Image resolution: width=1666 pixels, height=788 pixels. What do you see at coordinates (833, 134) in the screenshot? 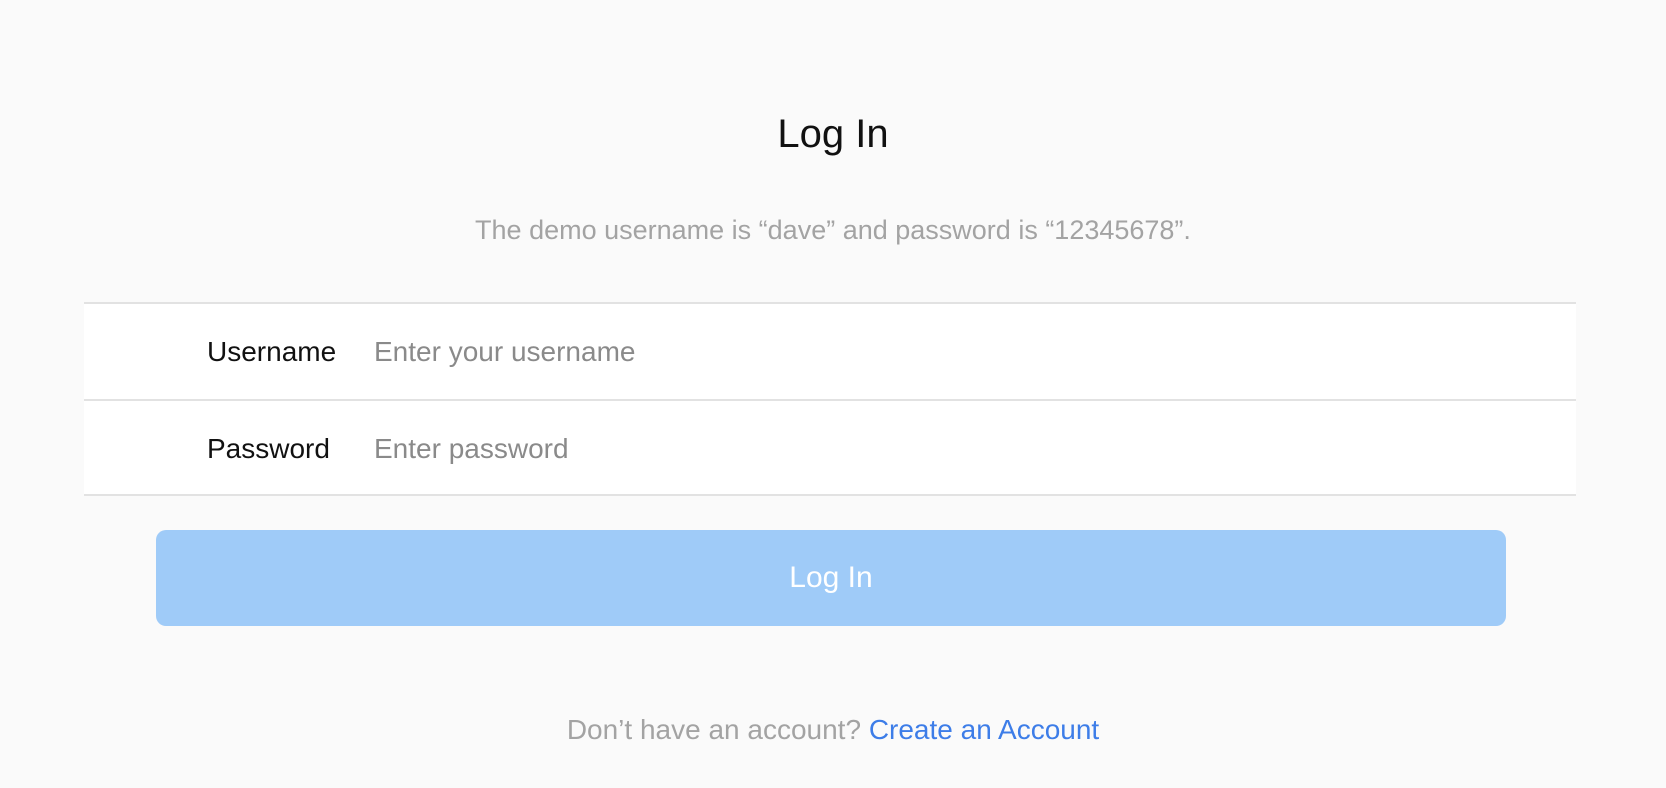
I see `page-title: Log In` at bounding box center [833, 134].